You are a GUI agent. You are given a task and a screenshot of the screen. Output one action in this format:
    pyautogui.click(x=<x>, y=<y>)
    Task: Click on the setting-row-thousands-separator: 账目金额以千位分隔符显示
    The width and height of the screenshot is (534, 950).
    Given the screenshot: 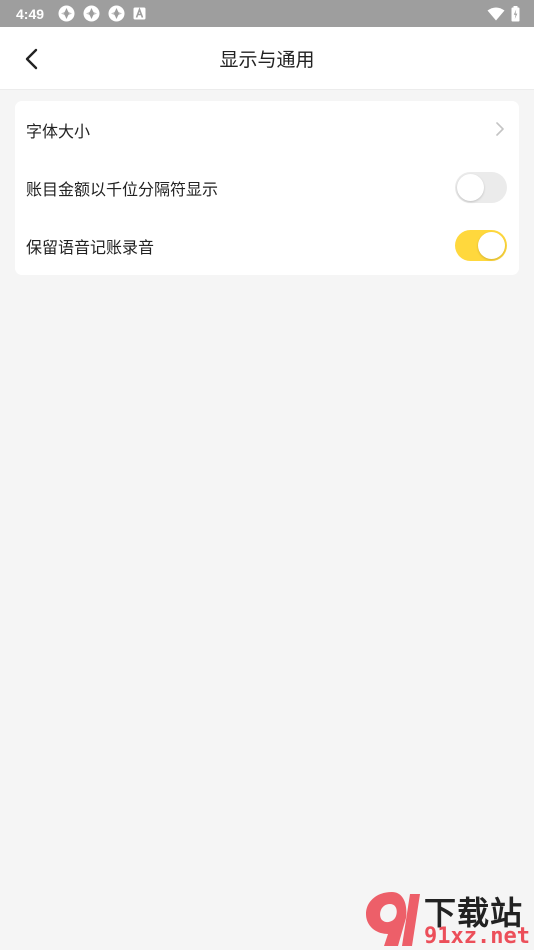 What is the action you would take?
    pyautogui.click(x=267, y=188)
    